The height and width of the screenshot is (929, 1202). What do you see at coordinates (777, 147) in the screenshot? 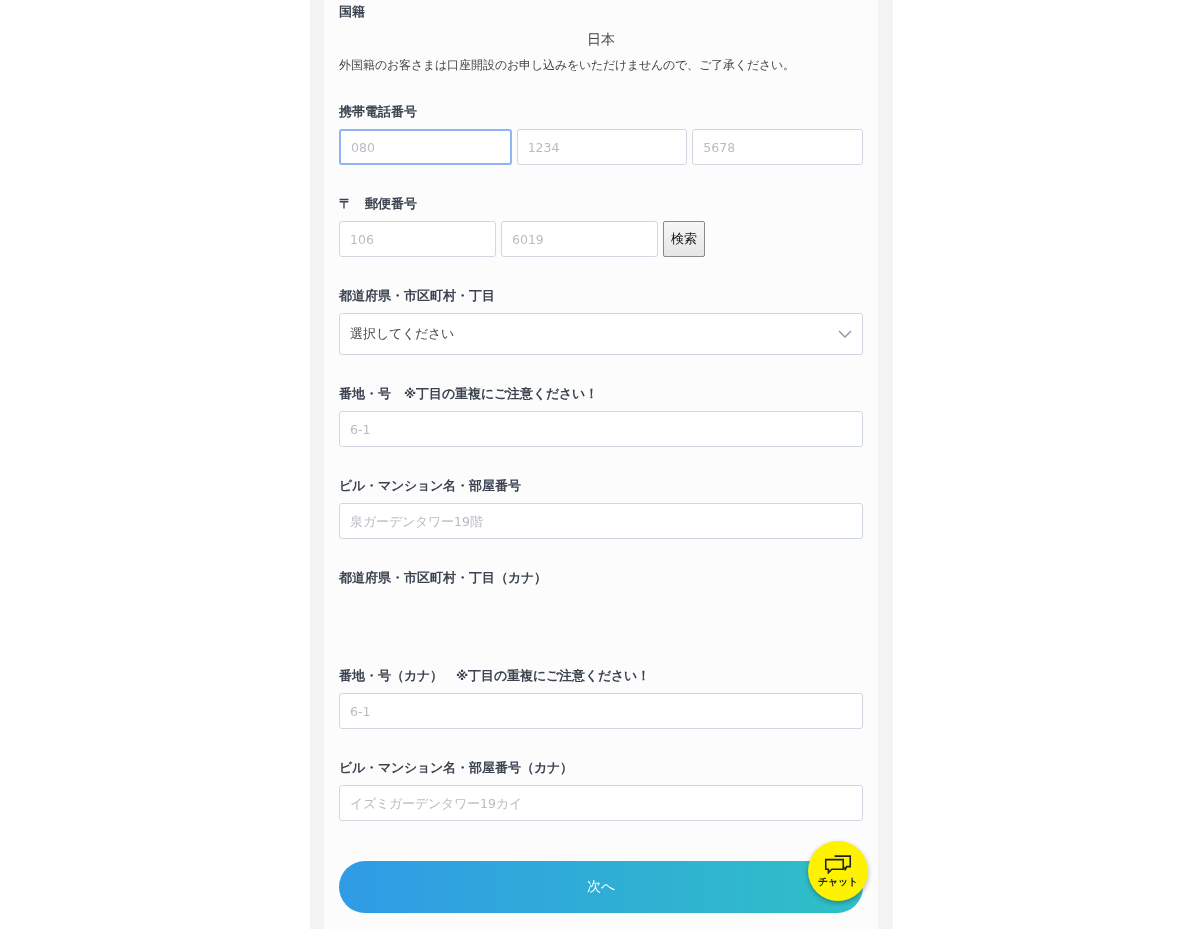
I see `text-field: 5678` at bounding box center [777, 147].